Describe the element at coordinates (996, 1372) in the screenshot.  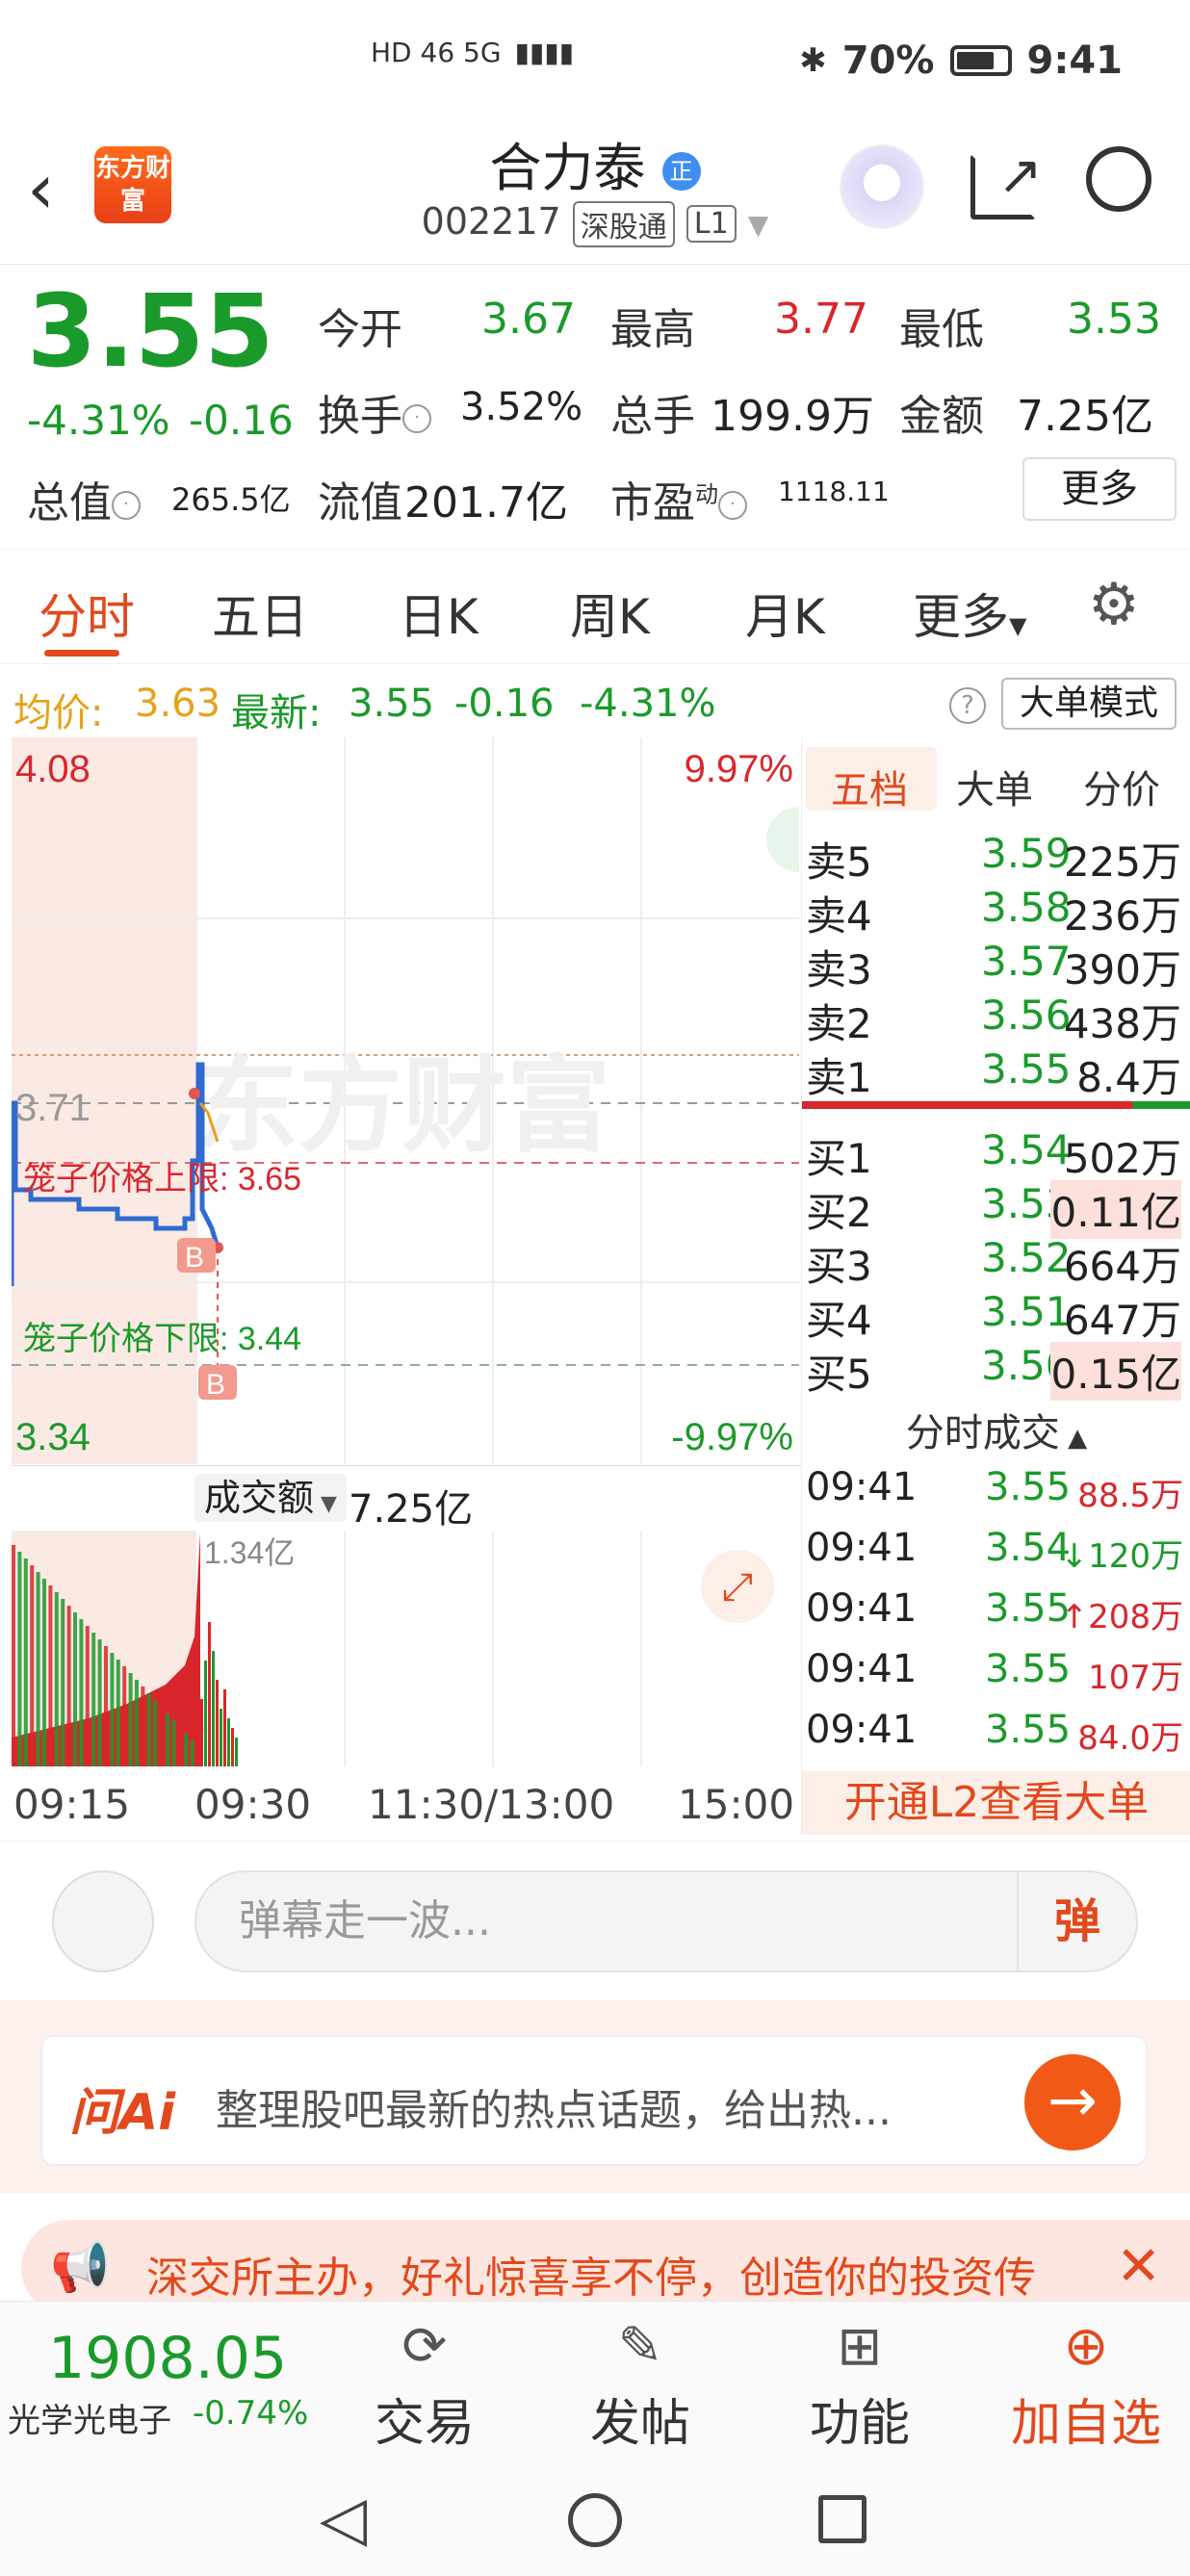
I see `bid-row: 买5 3.50 0.15亿` at that location.